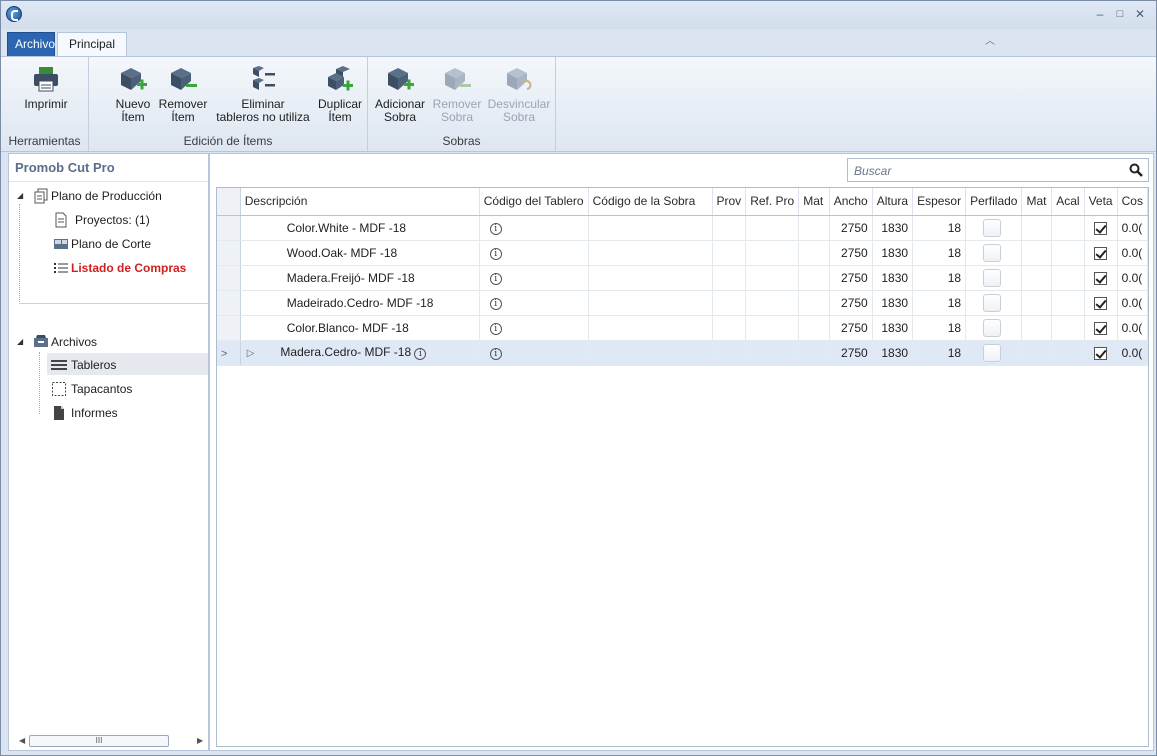  Describe the element at coordinates (729, 202) in the screenshot. I see `column-header: Prov` at that location.